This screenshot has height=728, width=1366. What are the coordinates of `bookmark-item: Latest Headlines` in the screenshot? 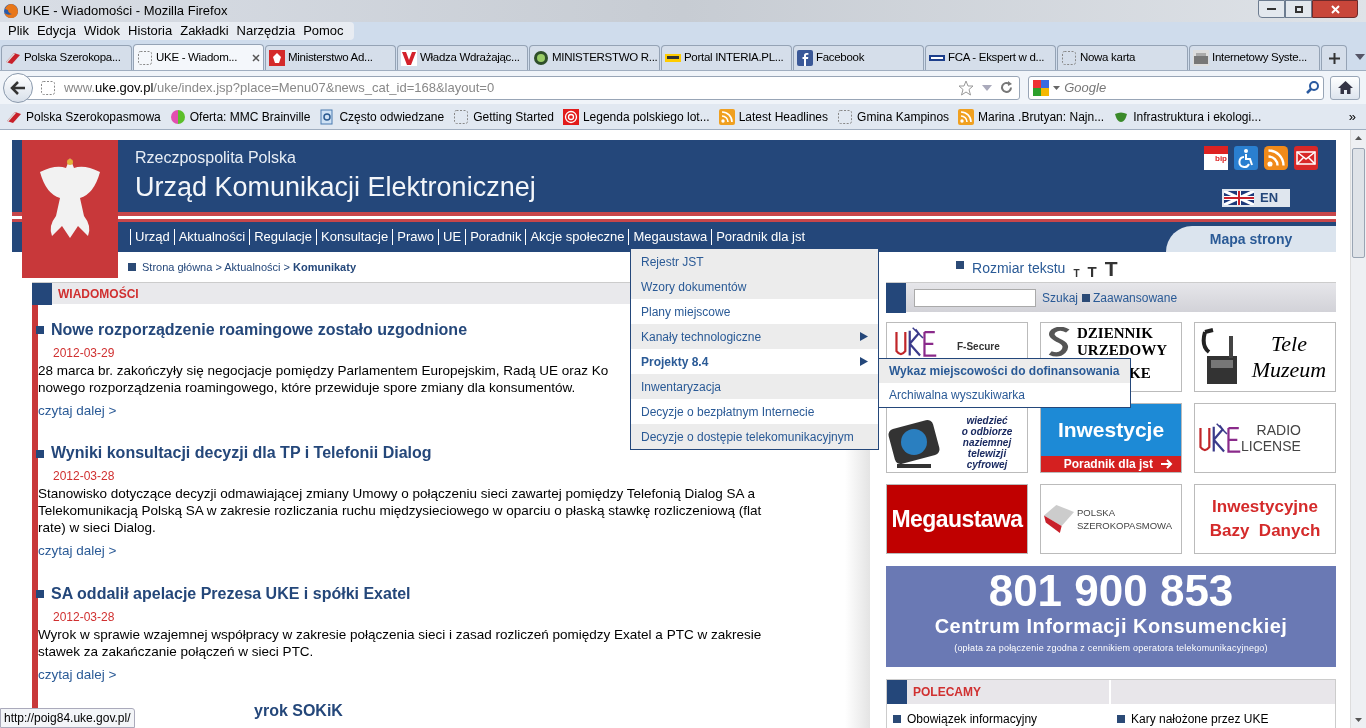 It's located at (774, 116).